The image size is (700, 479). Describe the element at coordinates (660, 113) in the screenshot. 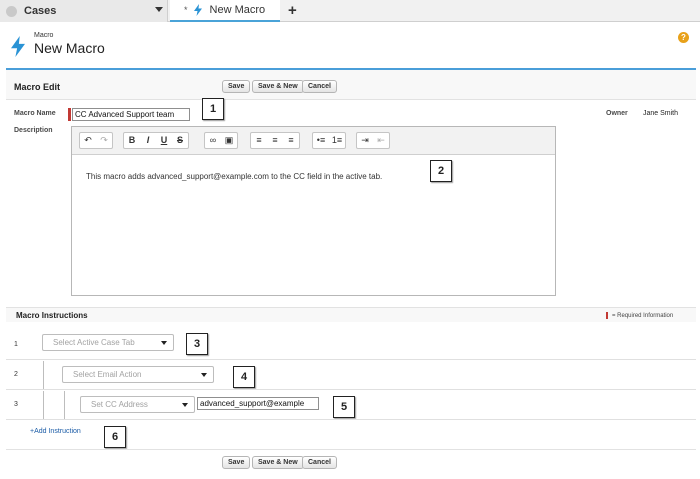

I see `owner-value: Jane Smith` at that location.